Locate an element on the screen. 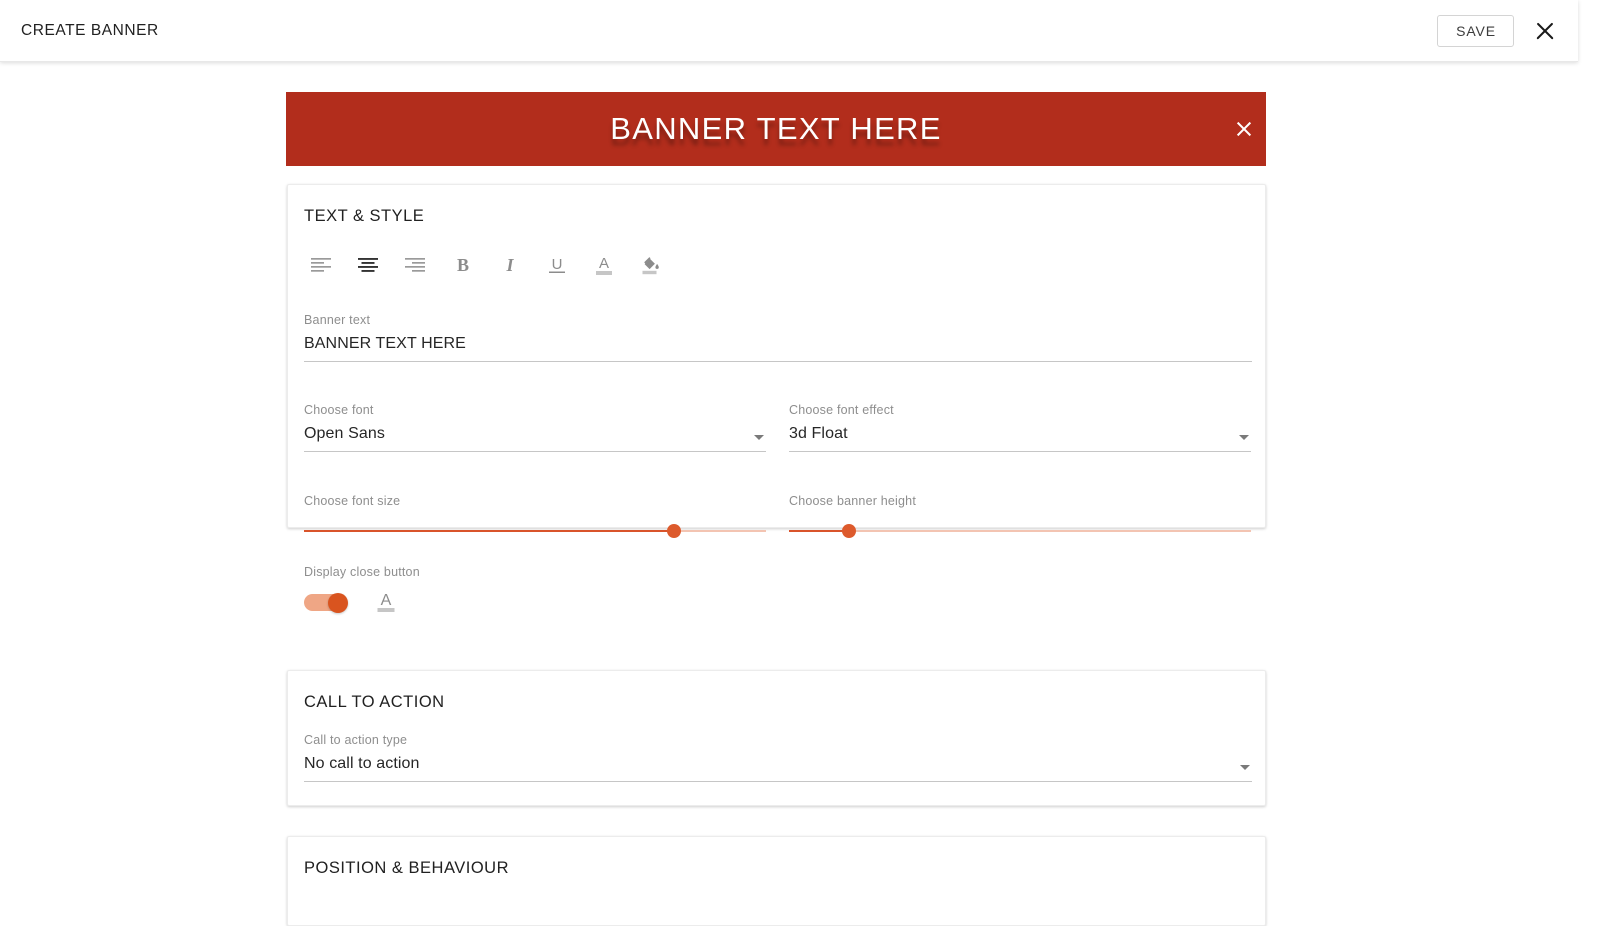 The width and height of the screenshot is (1600, 926). align-right-icon is located at coordinates (415, 265).